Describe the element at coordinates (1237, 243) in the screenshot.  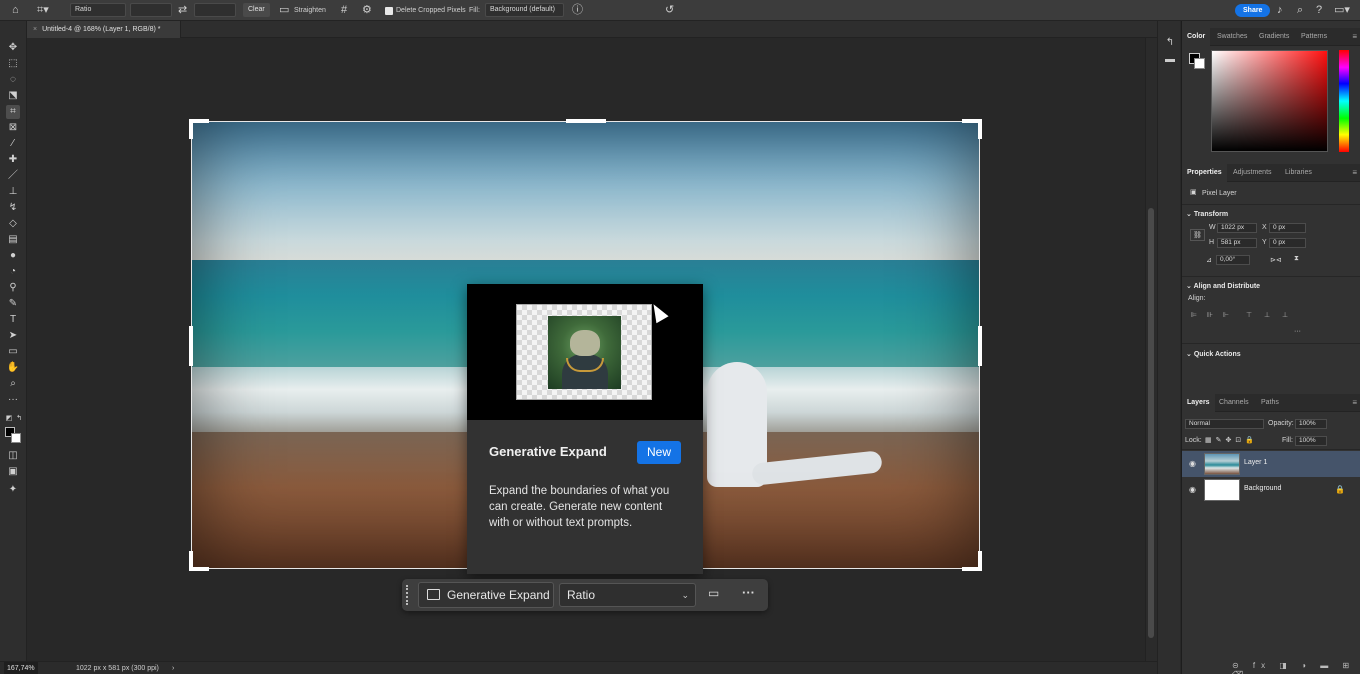
I see `height-field: 581 px` at that location.